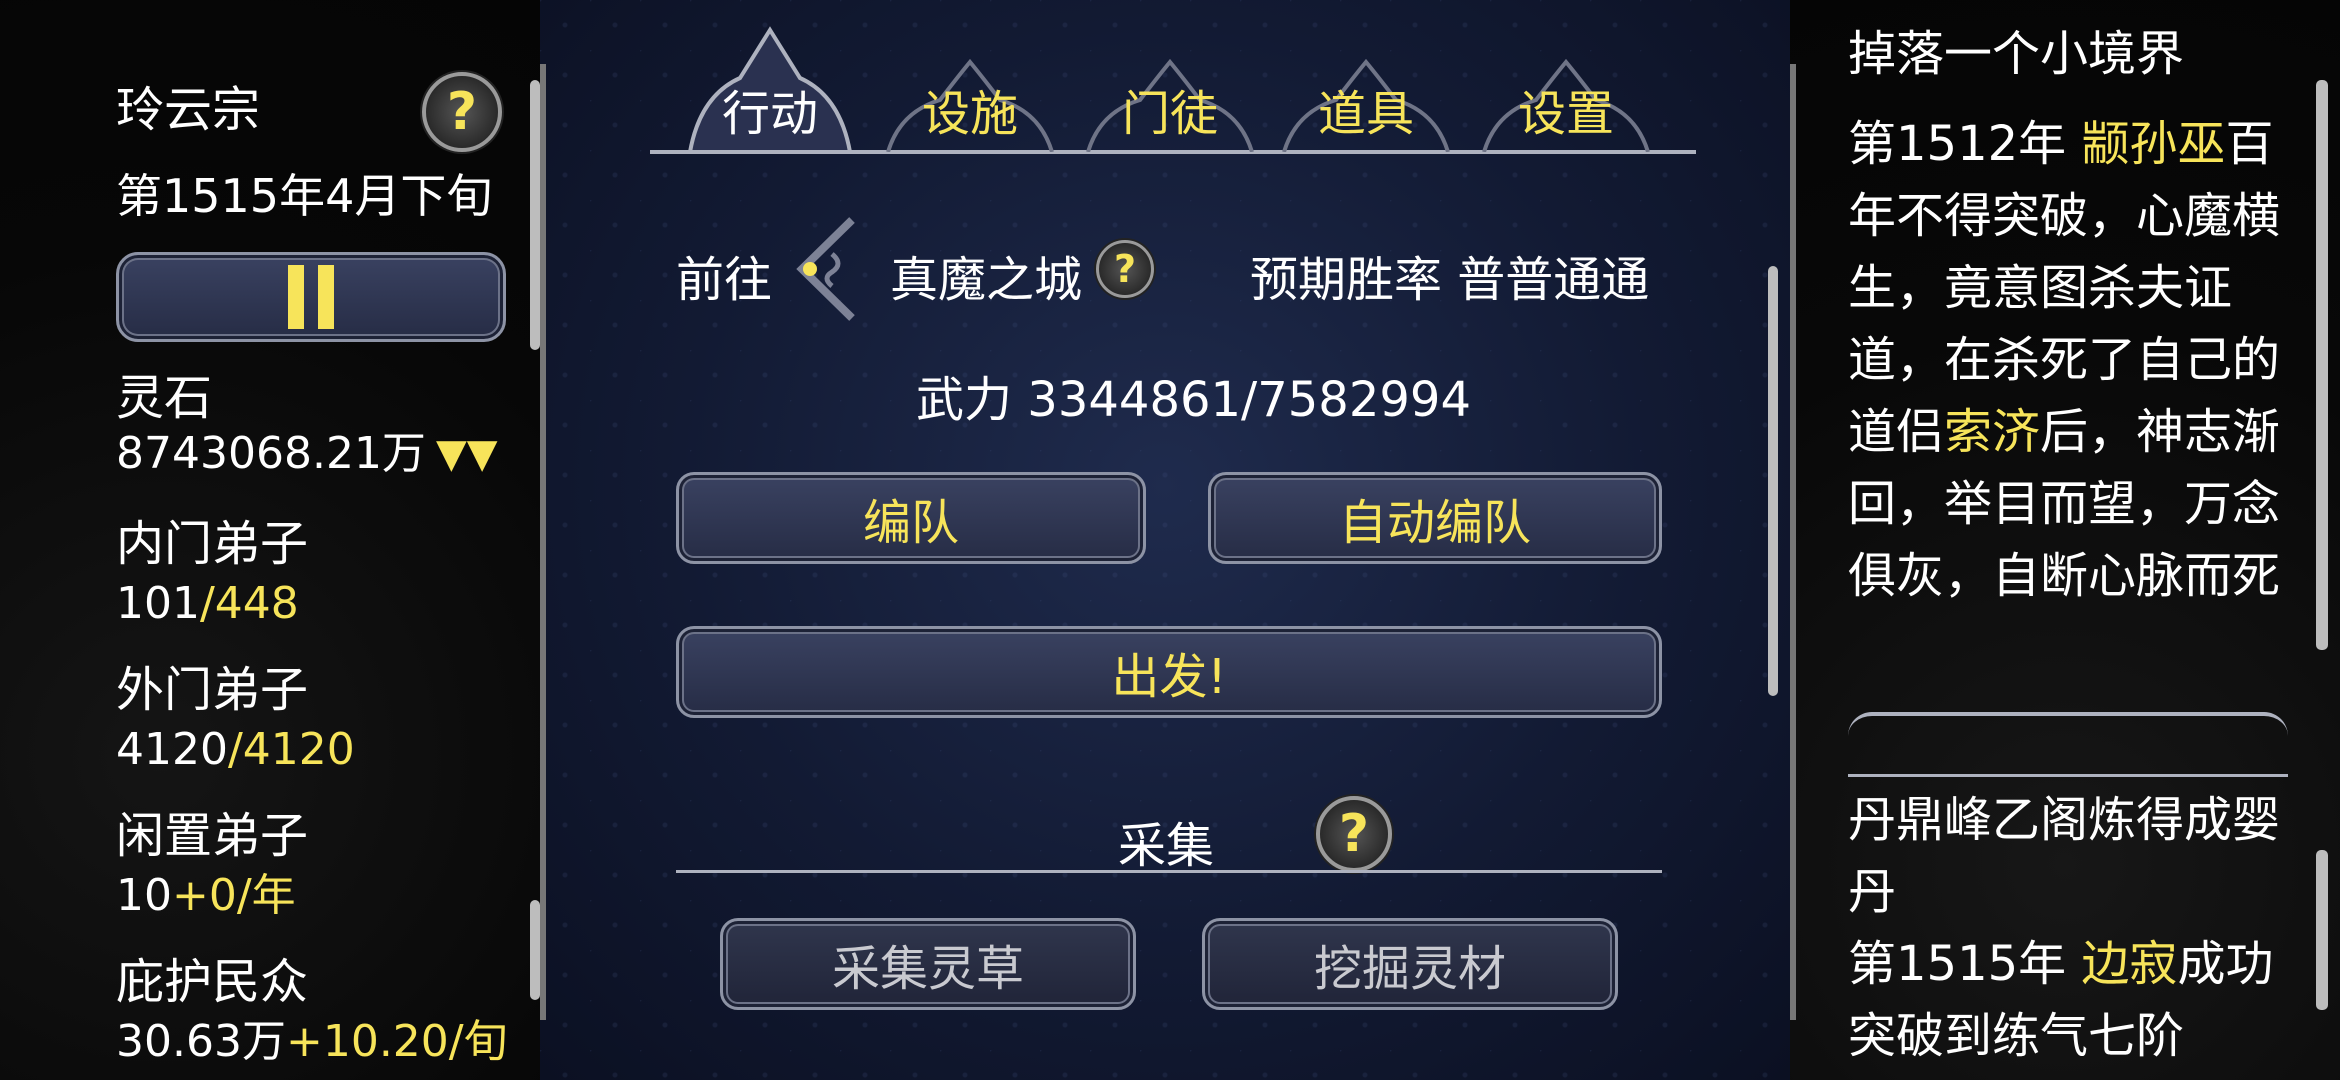  Describe the element at coordinates (1773, 481) in the screenshot. I see `center-scrollbar-thumb` at that location.